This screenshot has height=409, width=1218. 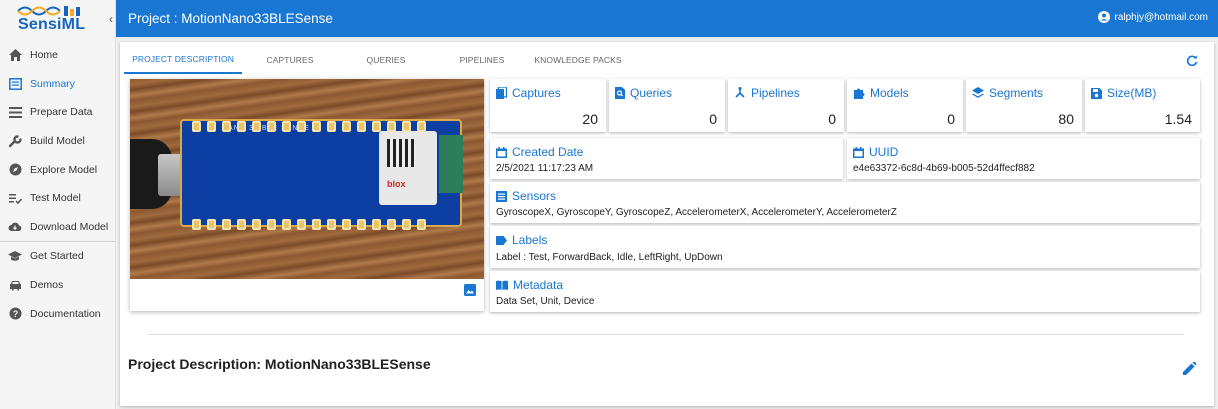 What do you see at coordinates (57, 84) in the screenshot?
I see `sidebar-item-summary: Summary` at bounding box center [57, 84].